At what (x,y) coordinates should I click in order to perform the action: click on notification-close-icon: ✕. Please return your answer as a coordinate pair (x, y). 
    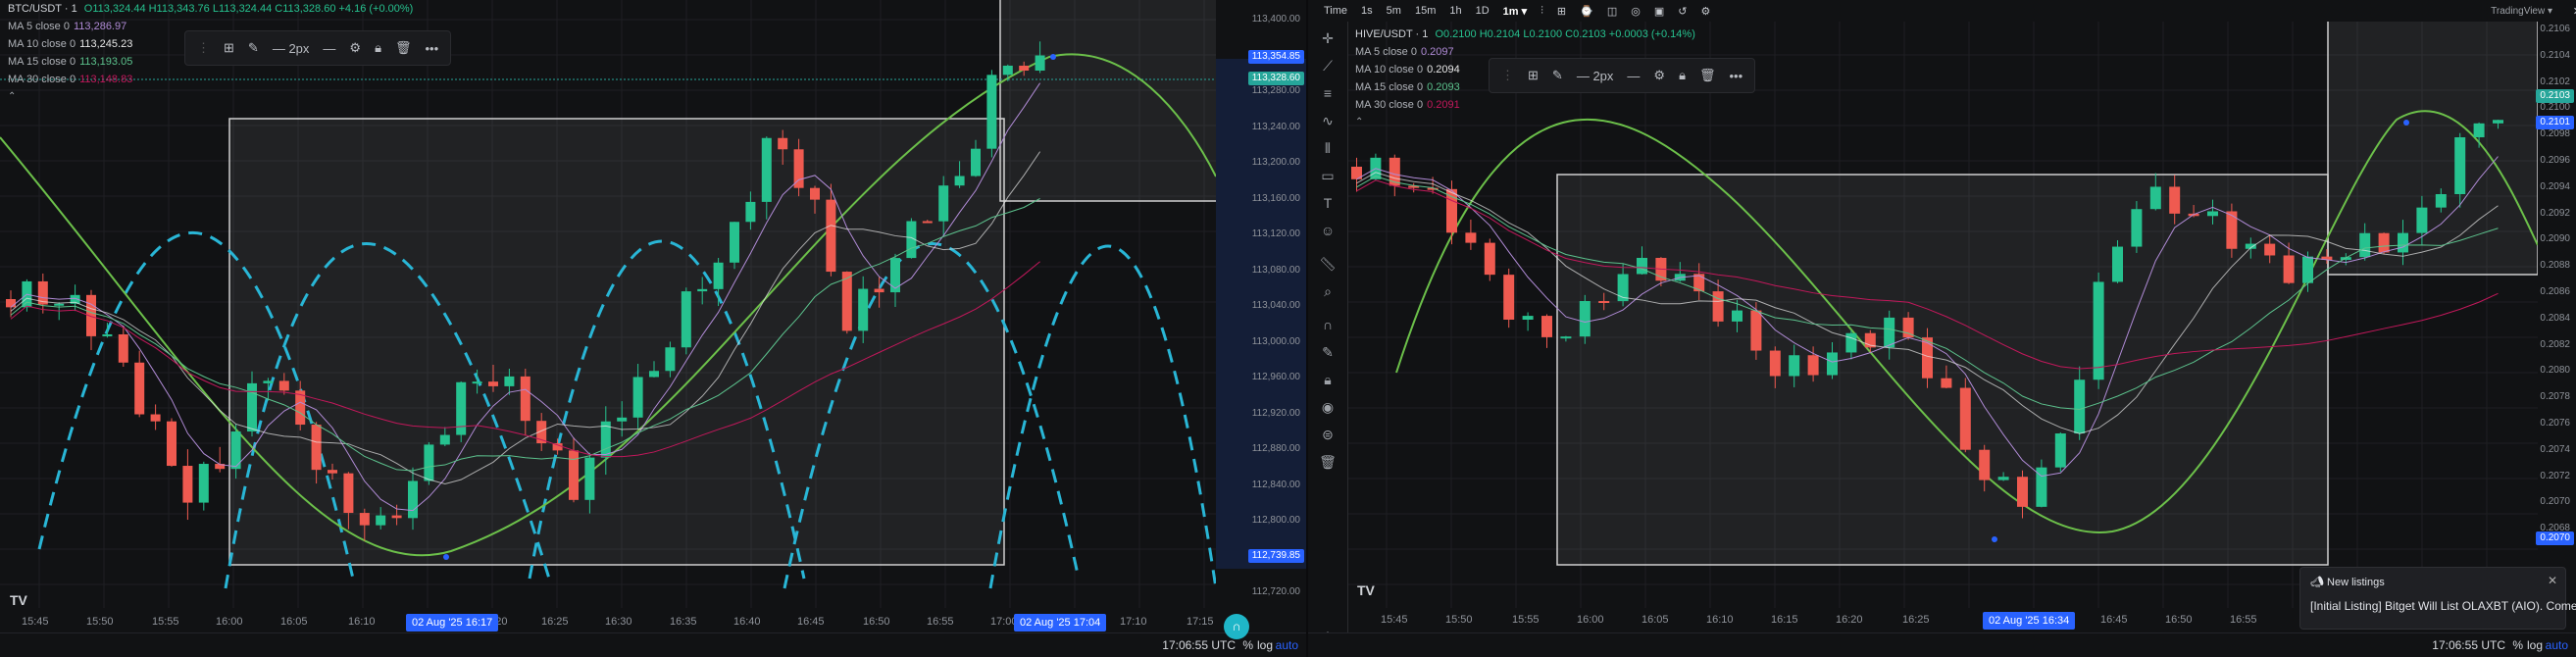
    Looking at the image, I should click on (2552, 581).